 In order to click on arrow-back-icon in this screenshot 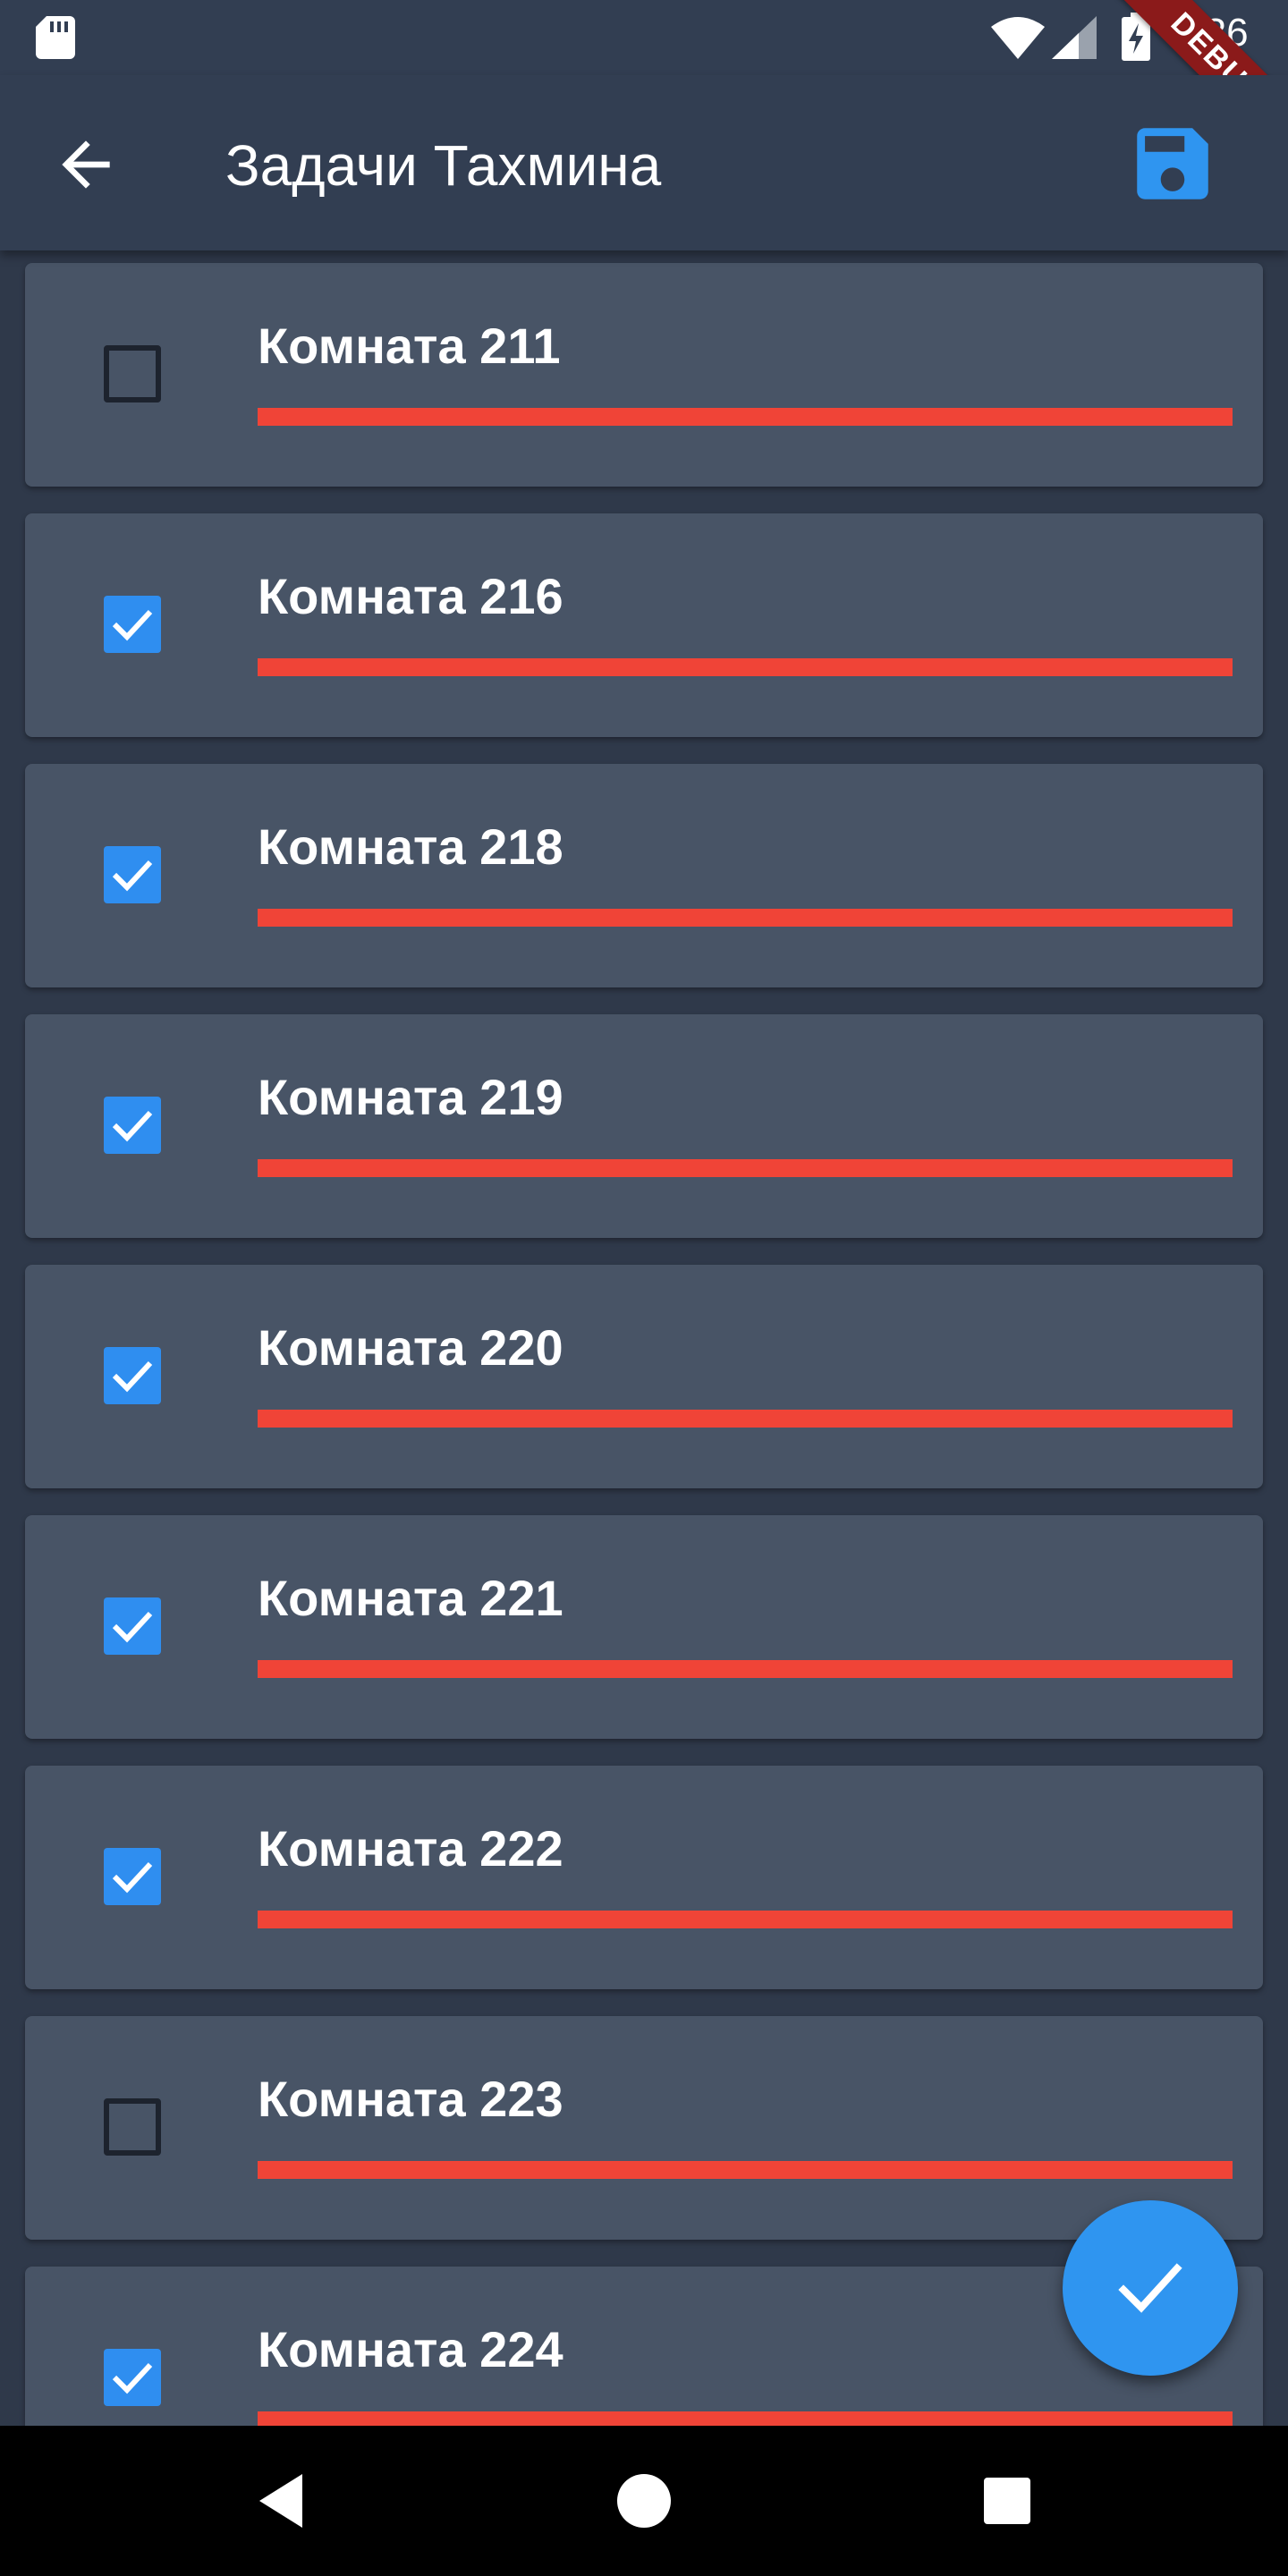, I will do `click(86, 164)`.